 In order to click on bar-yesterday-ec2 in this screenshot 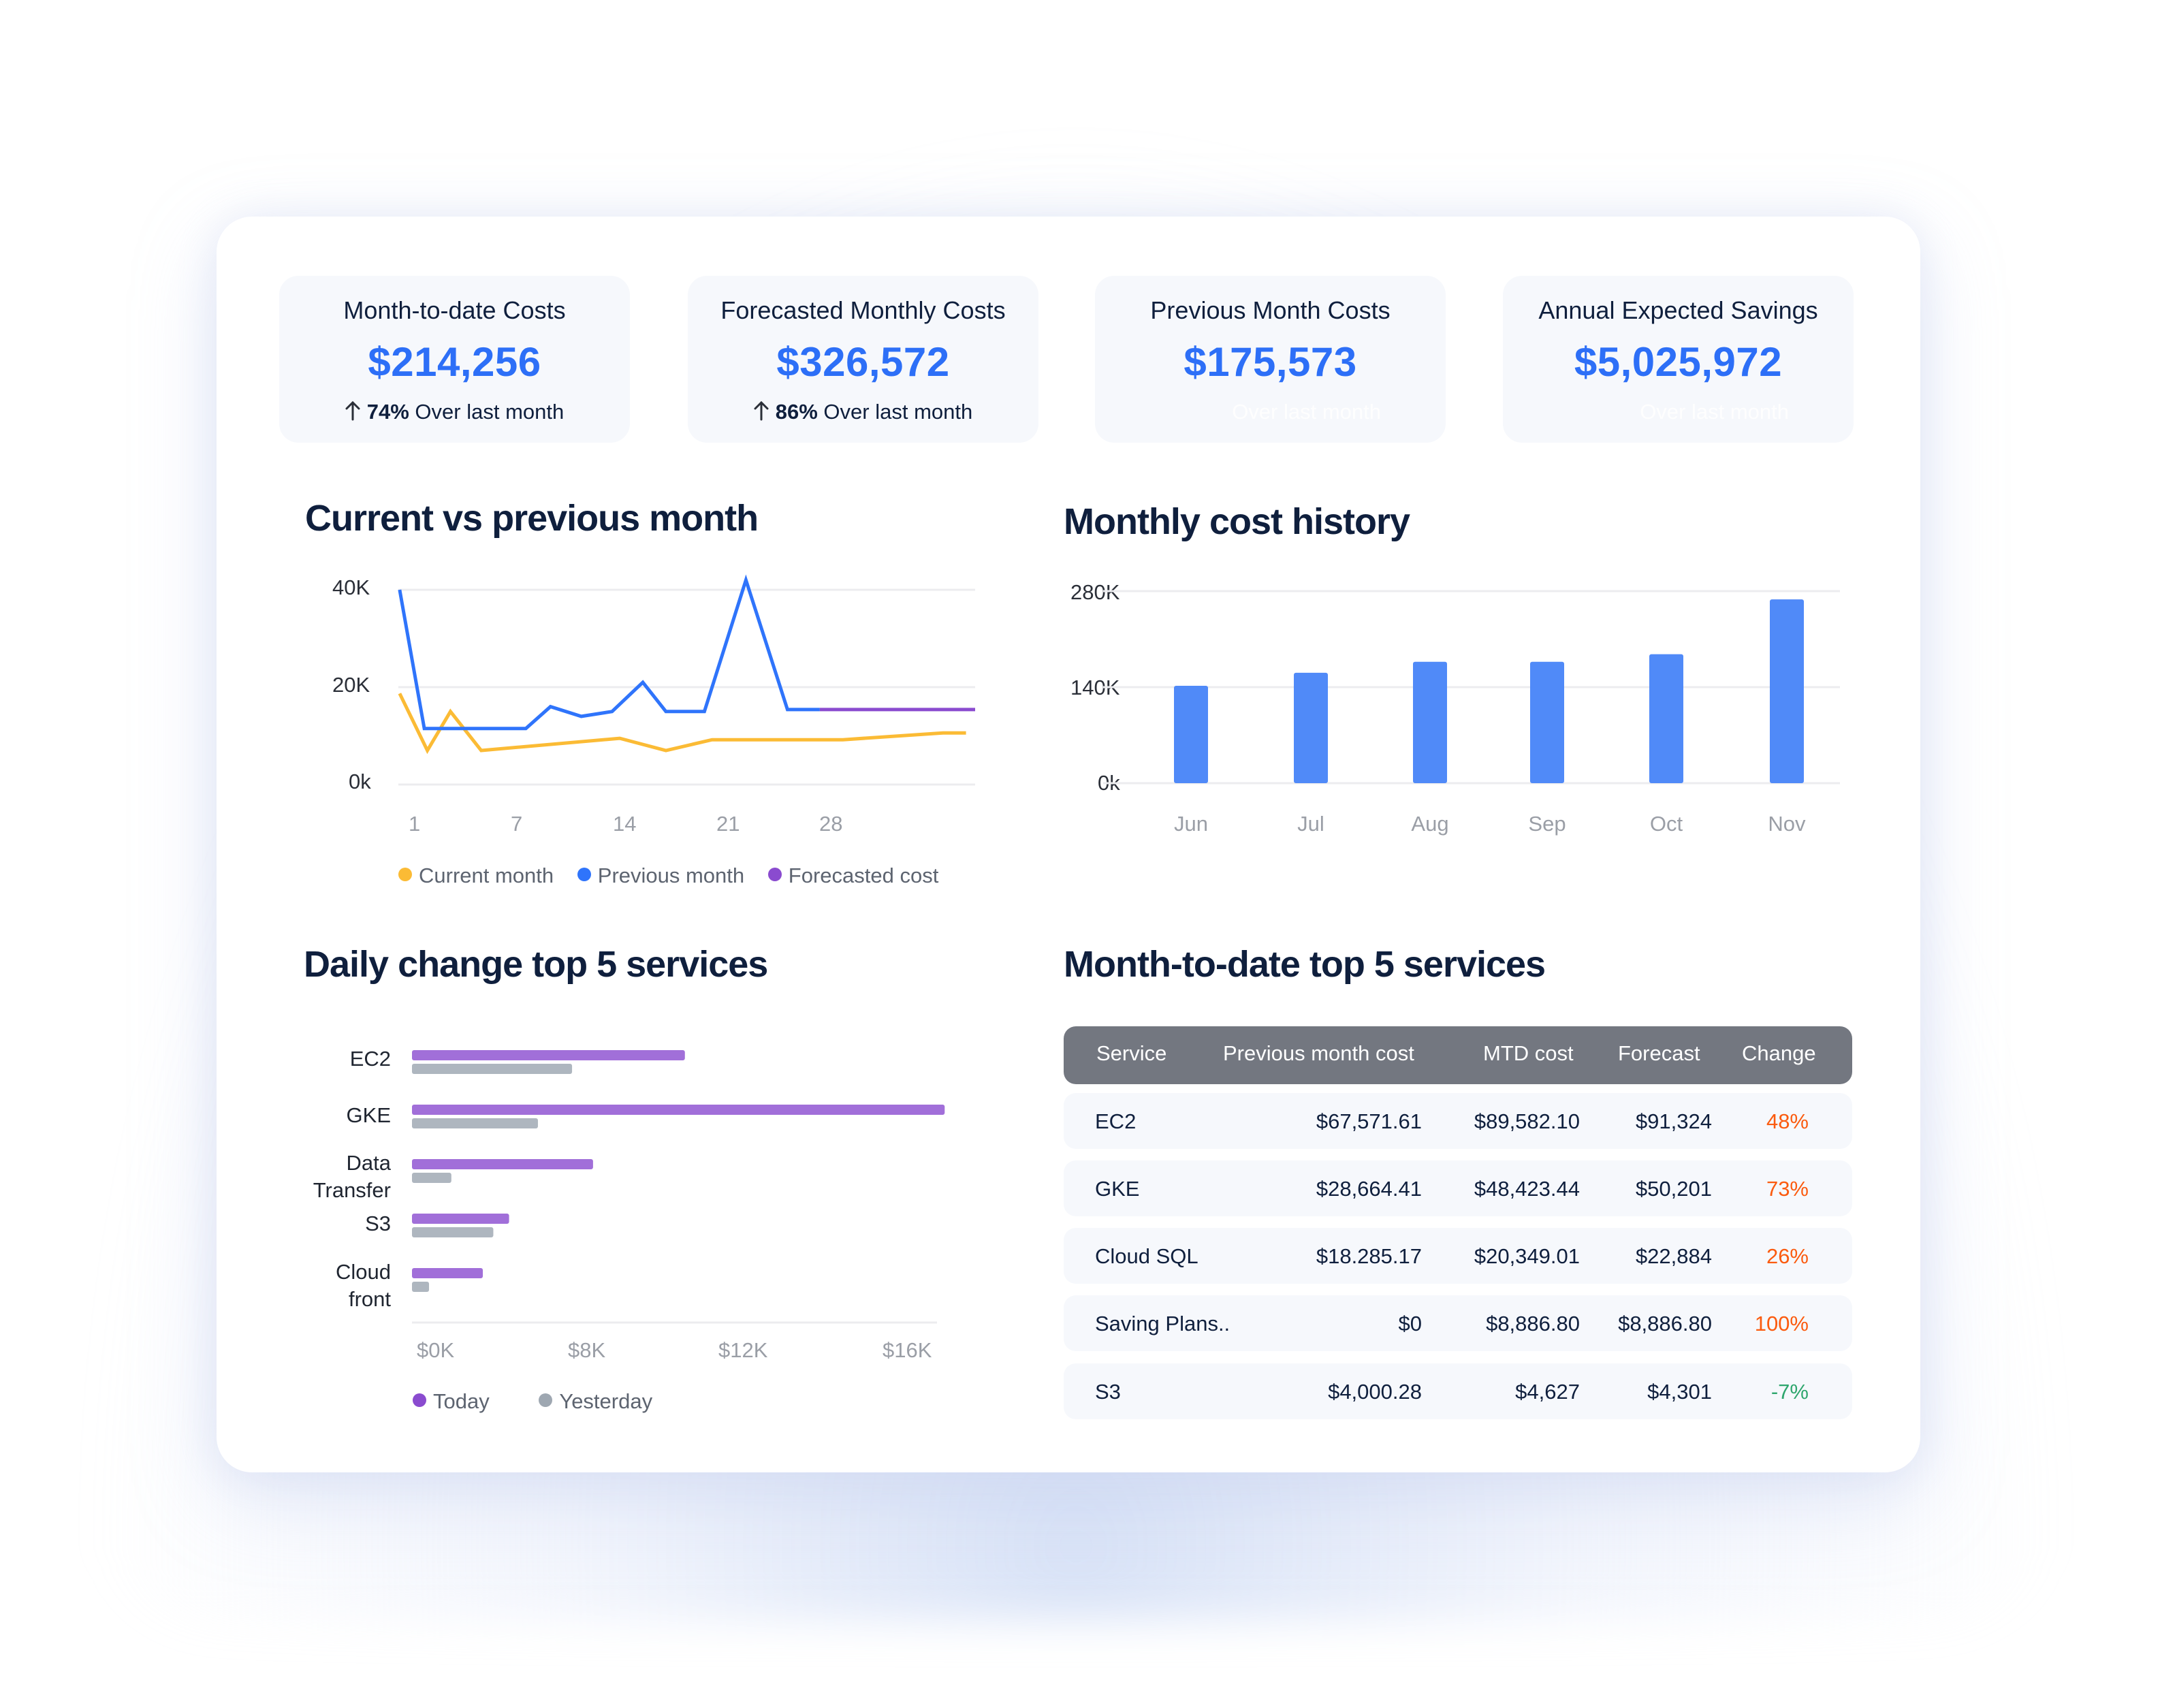, I will do `click(493, 1069)`.